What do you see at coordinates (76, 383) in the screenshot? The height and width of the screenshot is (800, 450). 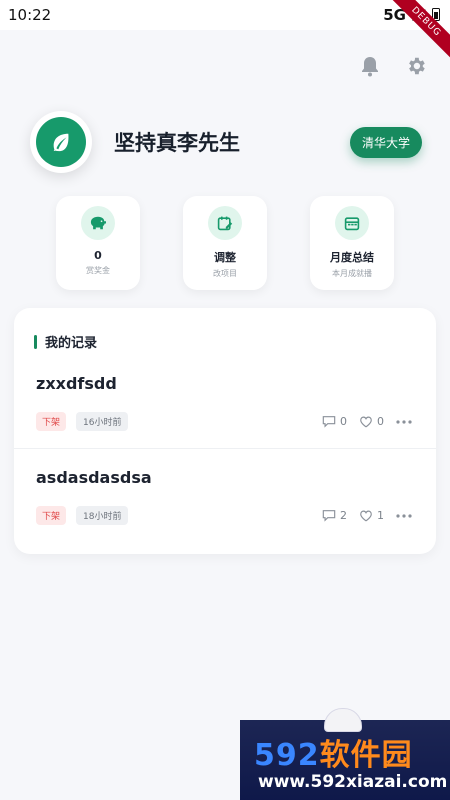 I see `record-title: zxxdfsdd` at bounding box center [76, 383].